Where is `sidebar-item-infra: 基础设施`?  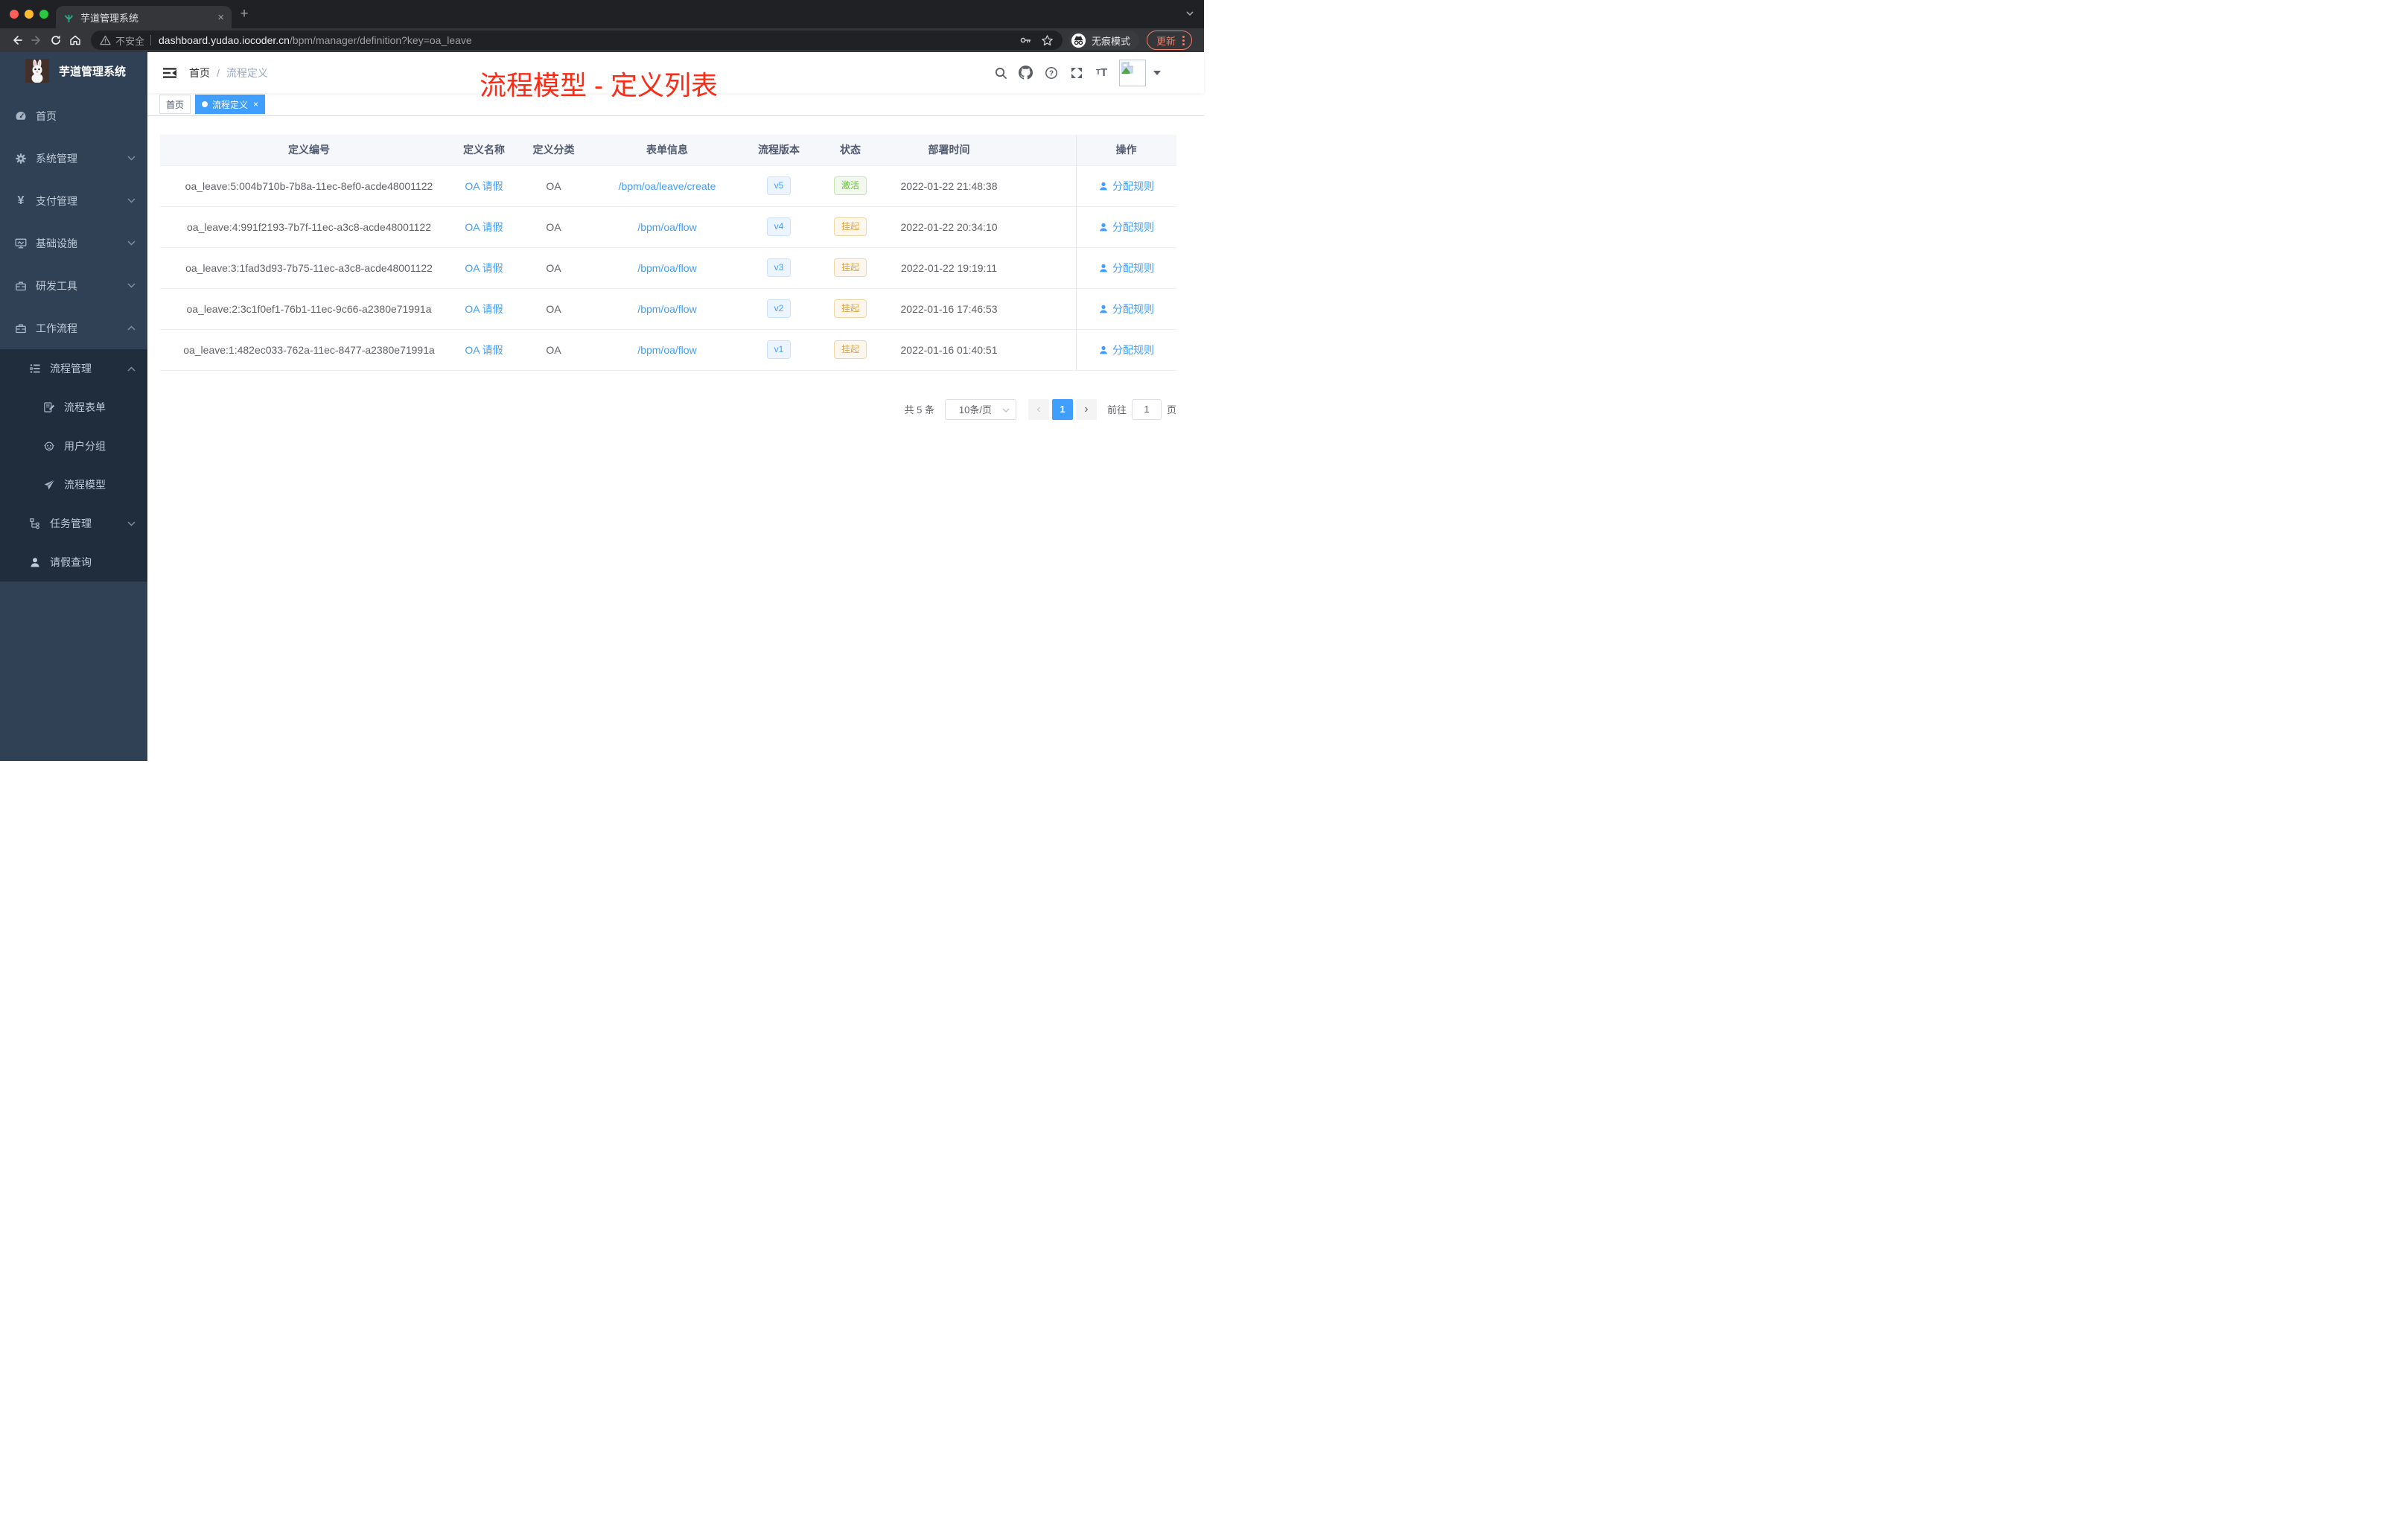
sidebar-item-infra: 基础设施 is located at coordinates (73, 243).